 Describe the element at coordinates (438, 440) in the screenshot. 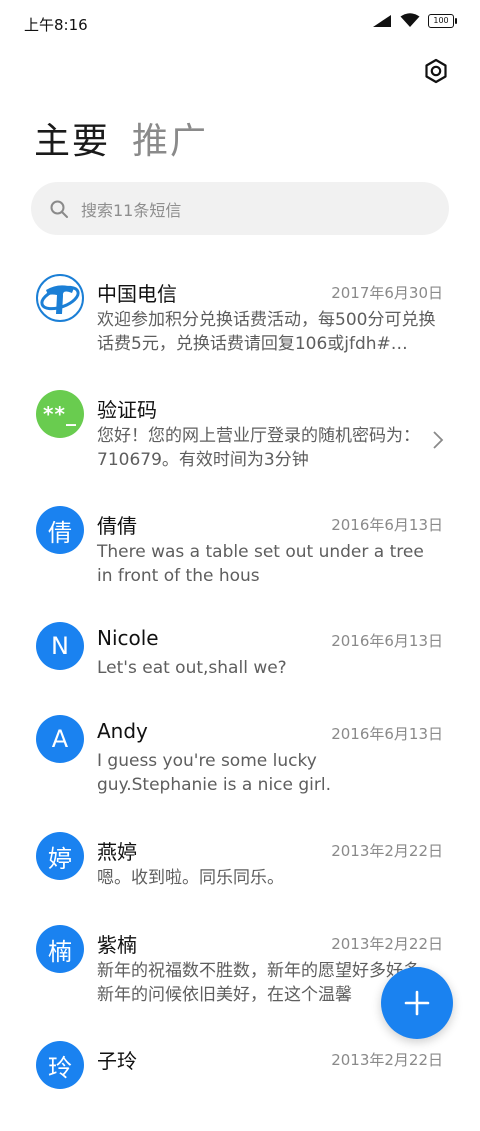

I see `chevron-right-icon` at that location.